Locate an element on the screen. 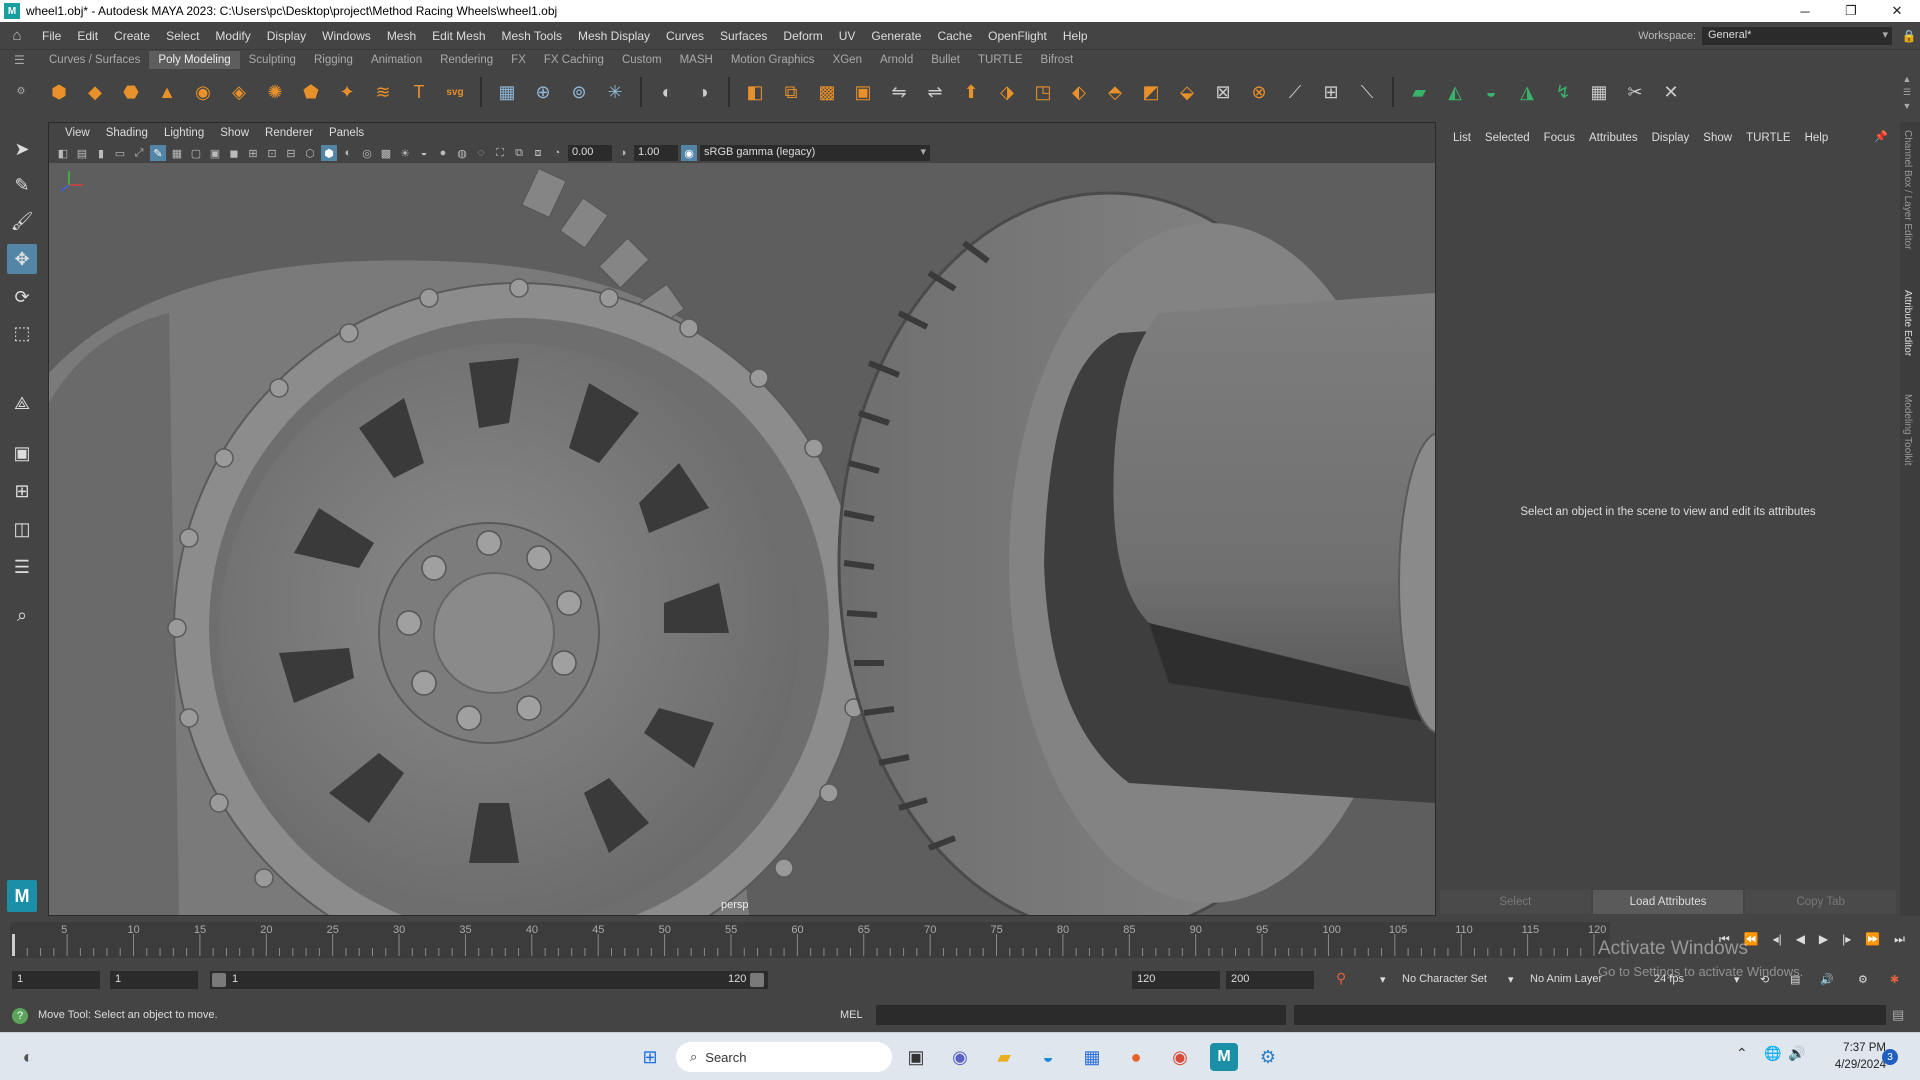  network-icon: 🌐 is located at coordinates (1772, 1053).